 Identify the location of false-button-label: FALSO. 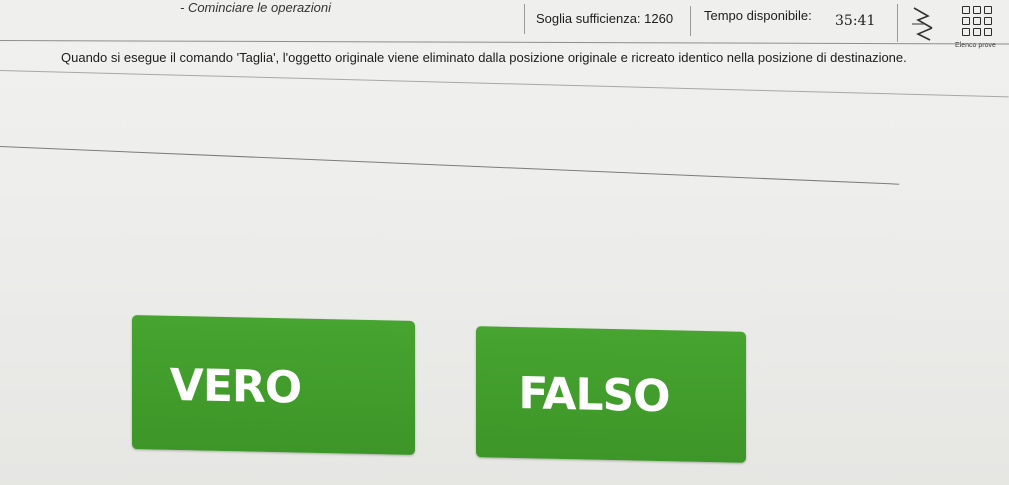
(594, 395).